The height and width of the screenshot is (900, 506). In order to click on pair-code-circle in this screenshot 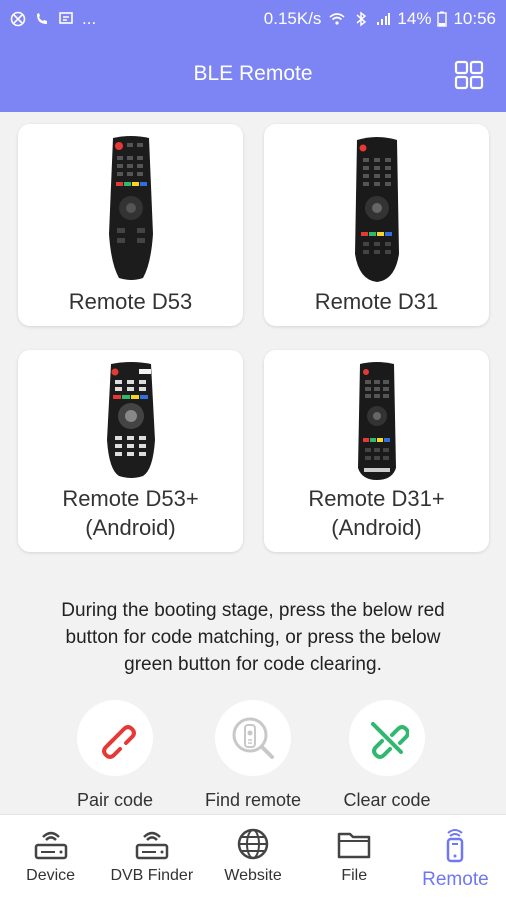, I will do `click(115, 738)`.